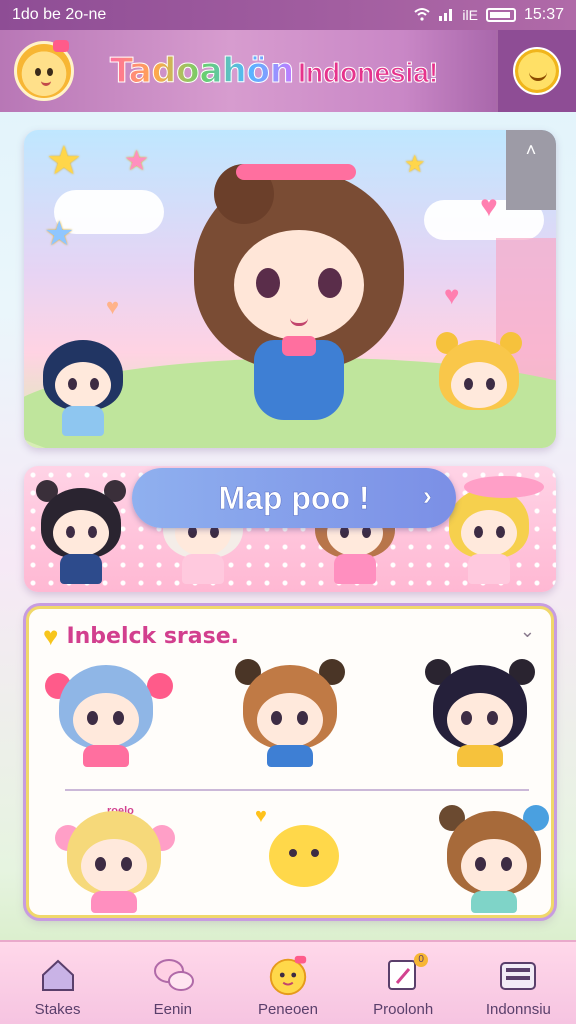 The width and height of the screenshot is (576, 1024). I want to click on profile-avatar-icon, so click(537, 71).